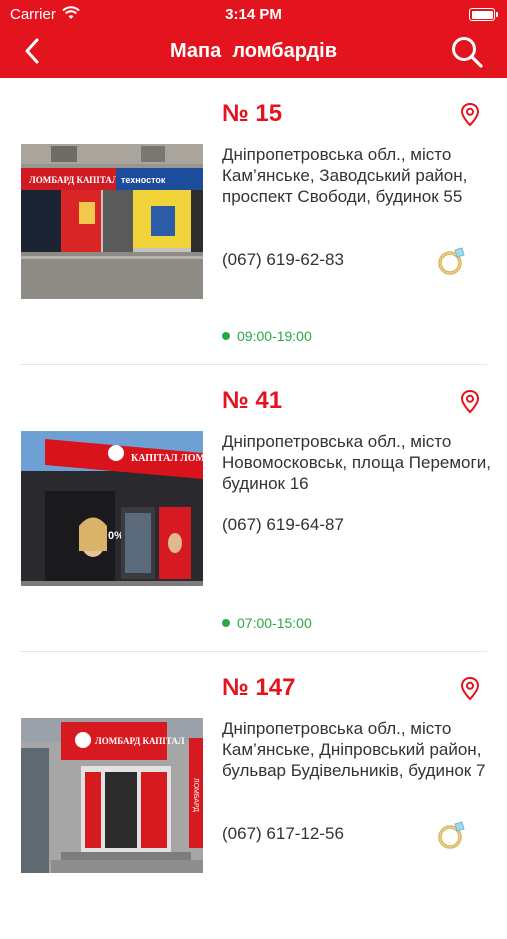 Image resolution: width=507 pixels, height=939 pixels. What do you see at coordinates (252, 400) in the screenshot?
I see `branch-number: № 41` at bounding box center [252, 400].